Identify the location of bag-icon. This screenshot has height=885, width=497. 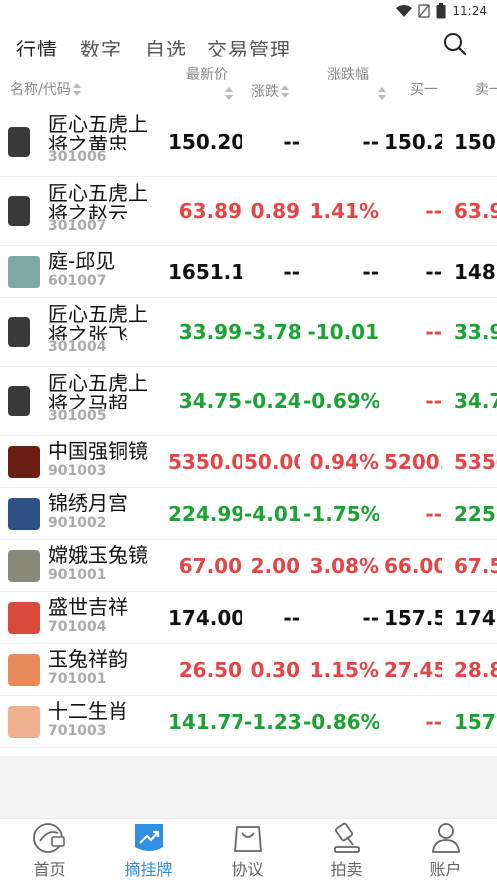
(247, 839).